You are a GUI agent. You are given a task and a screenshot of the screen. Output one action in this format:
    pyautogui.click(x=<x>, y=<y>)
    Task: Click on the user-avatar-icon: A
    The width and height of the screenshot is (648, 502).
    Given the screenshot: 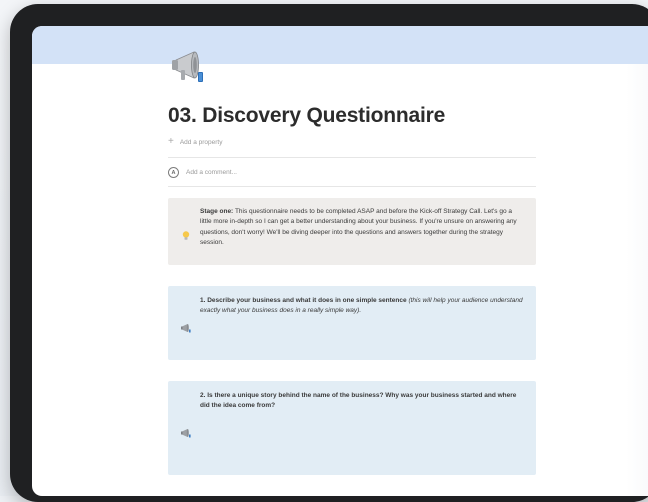 What is the action you would take?
    pyautogui.click(x=173, y=172)
    